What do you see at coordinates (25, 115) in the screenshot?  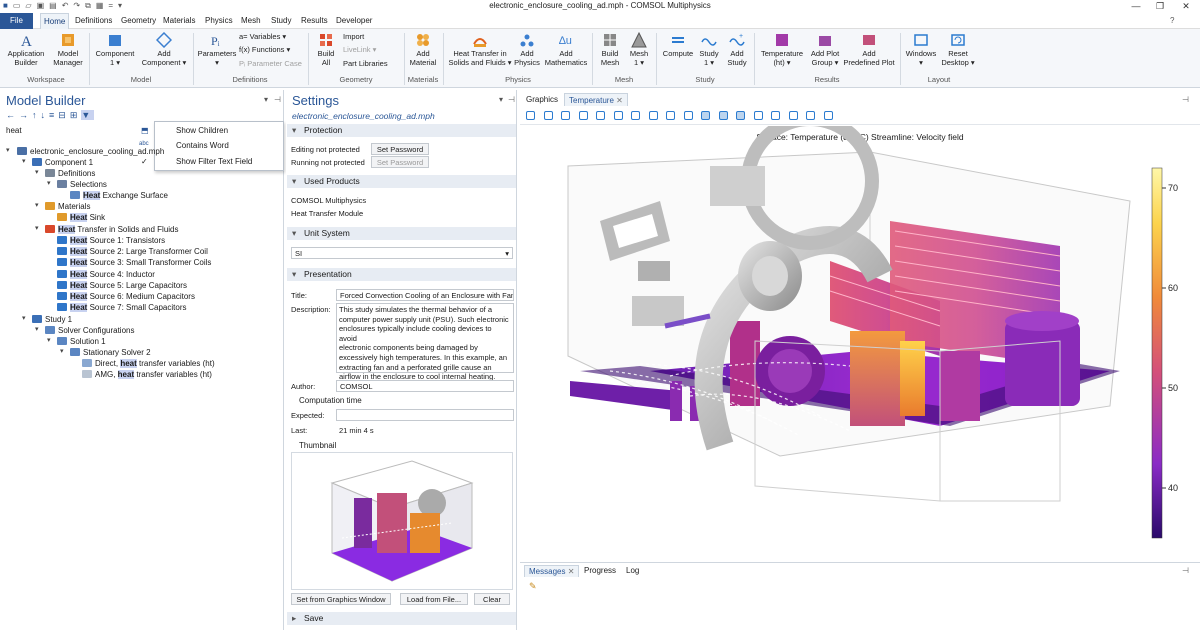 I see `forward-icon: →` at bounding box center [25, 115].